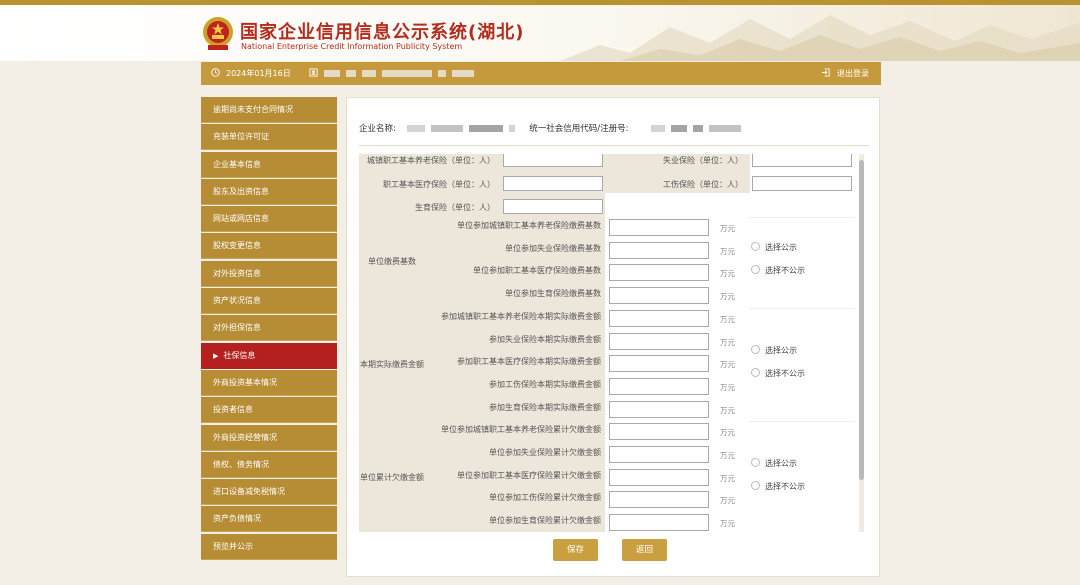 This screenshot has width=1080, height=585. I want to click on company-info: 企业名称: 统一社会信用代码/注册号:, so click(553, 128).